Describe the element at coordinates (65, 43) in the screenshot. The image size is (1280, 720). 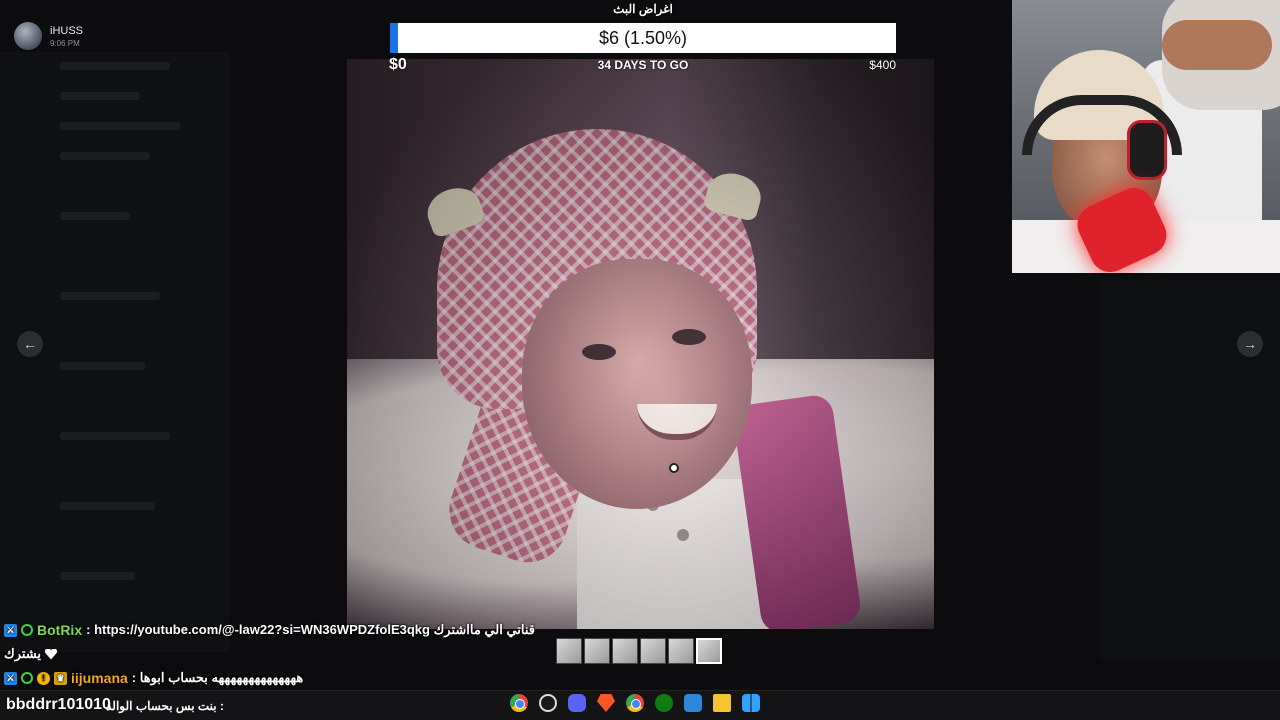
I see `post-timestamp: 9:06 PM` at that location.